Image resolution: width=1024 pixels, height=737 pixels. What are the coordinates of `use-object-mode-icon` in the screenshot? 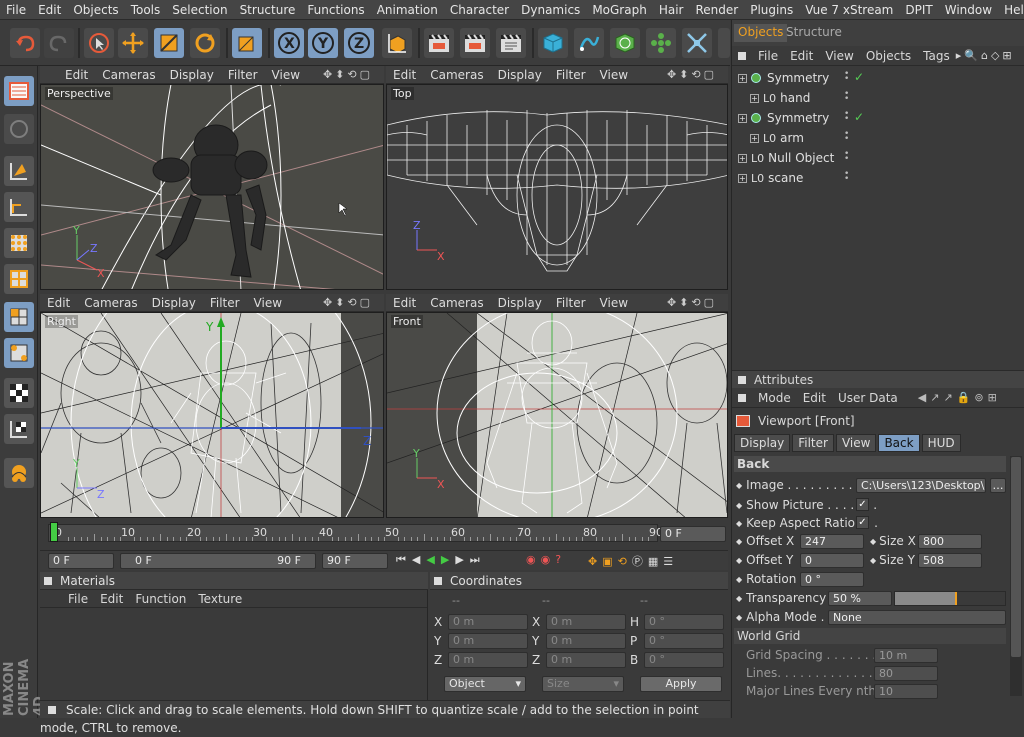 It's located at (19, 129).